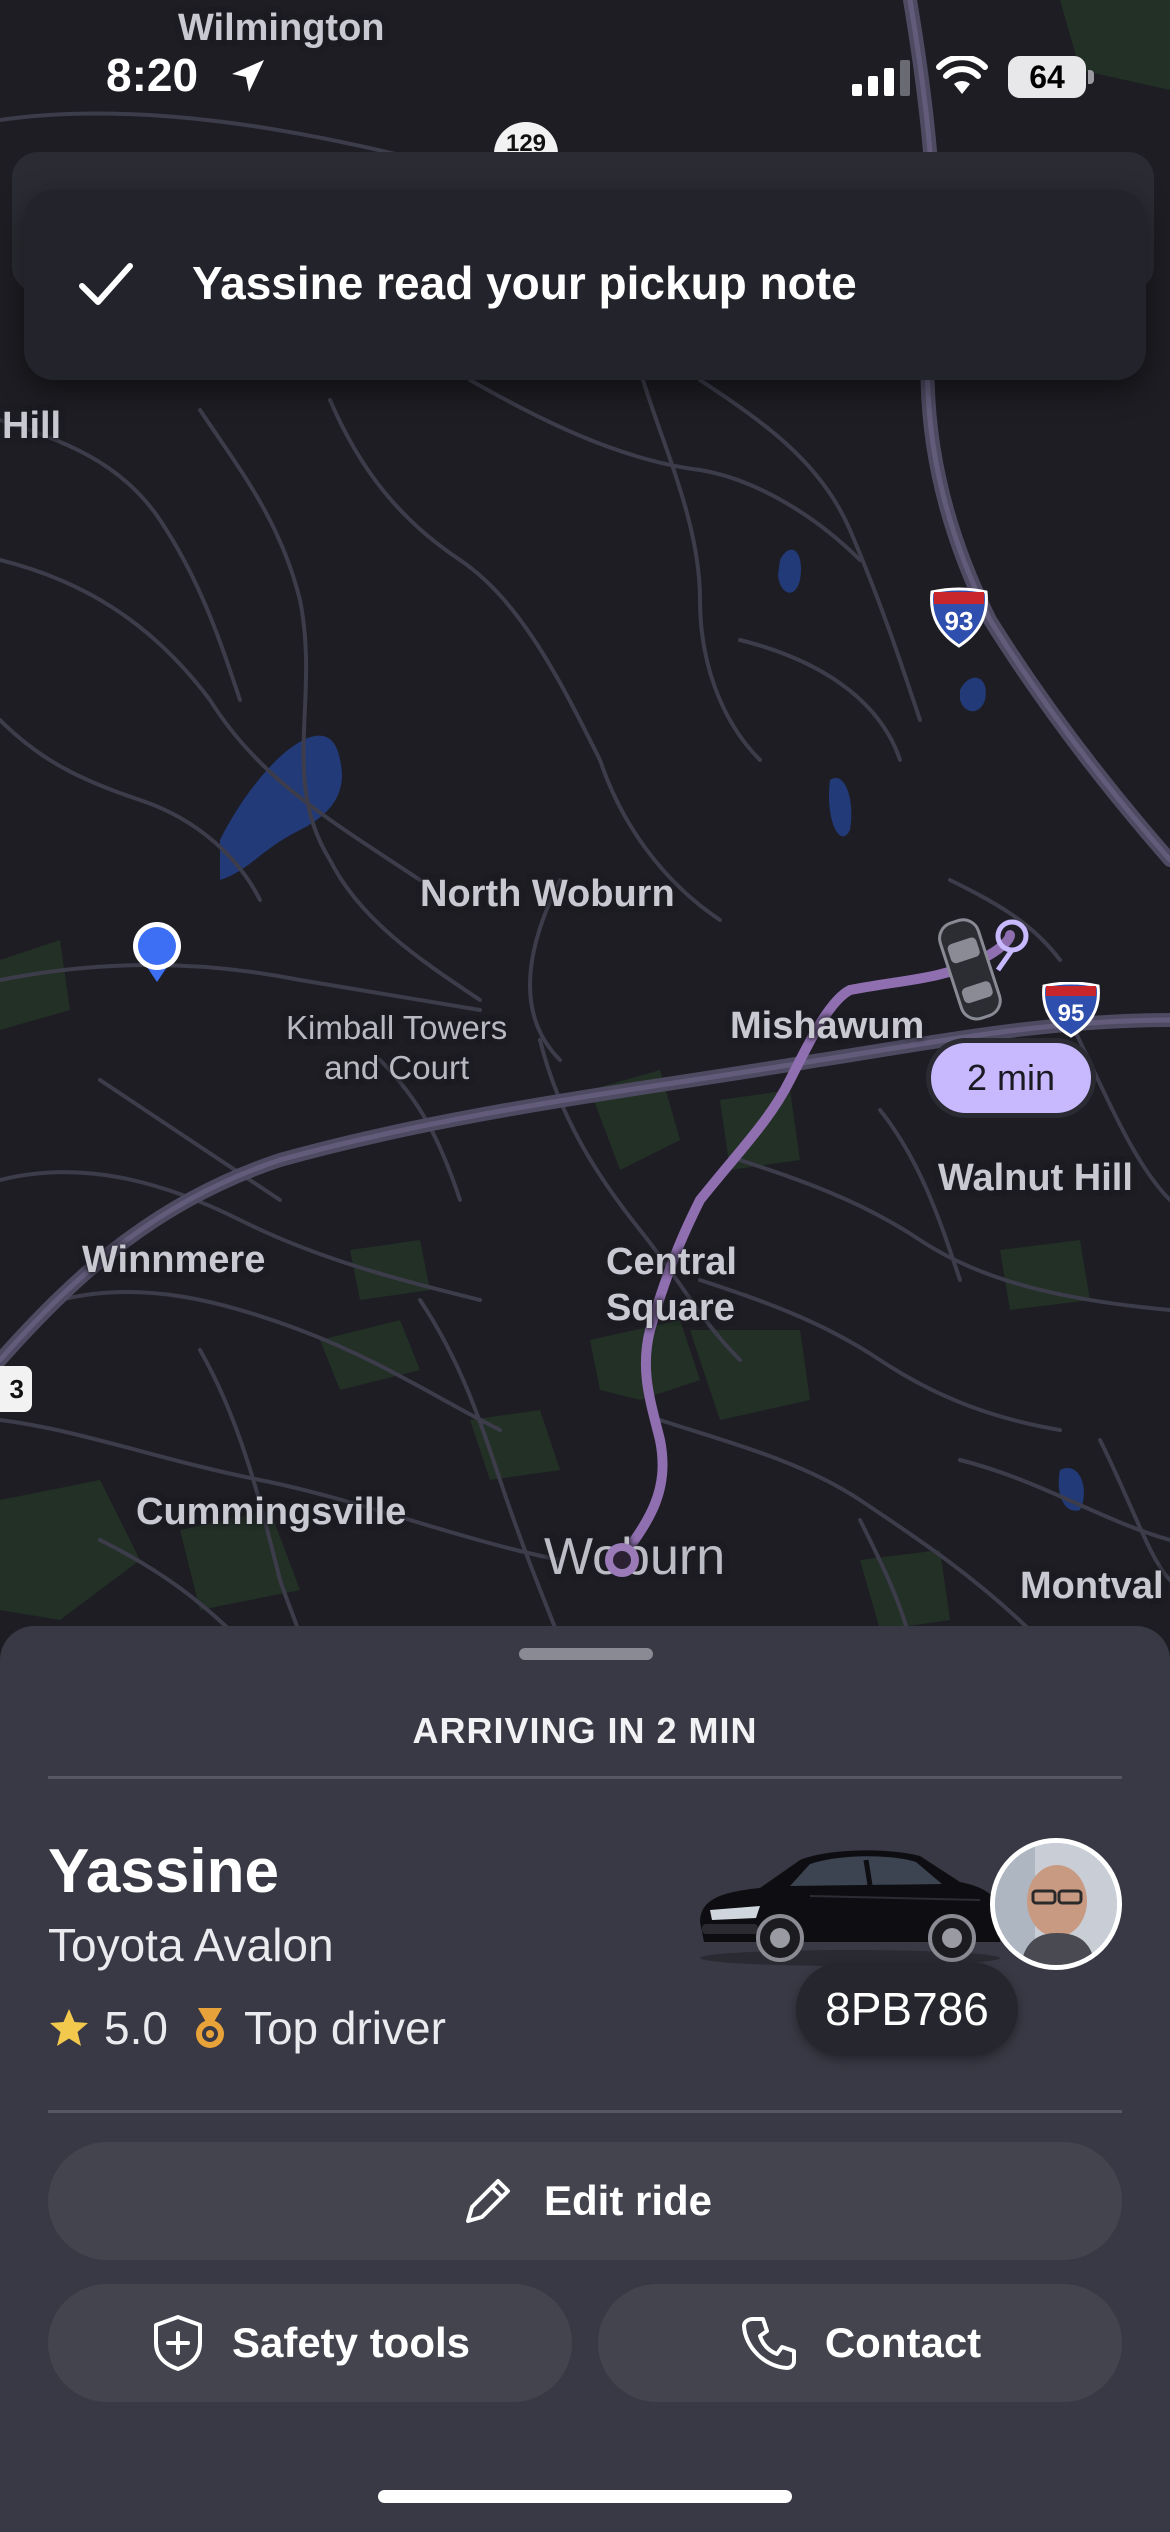 This screenshot has height=2532, width=1170. I want to click on edit-ride-button: Edit ride, so click(585, 2201).